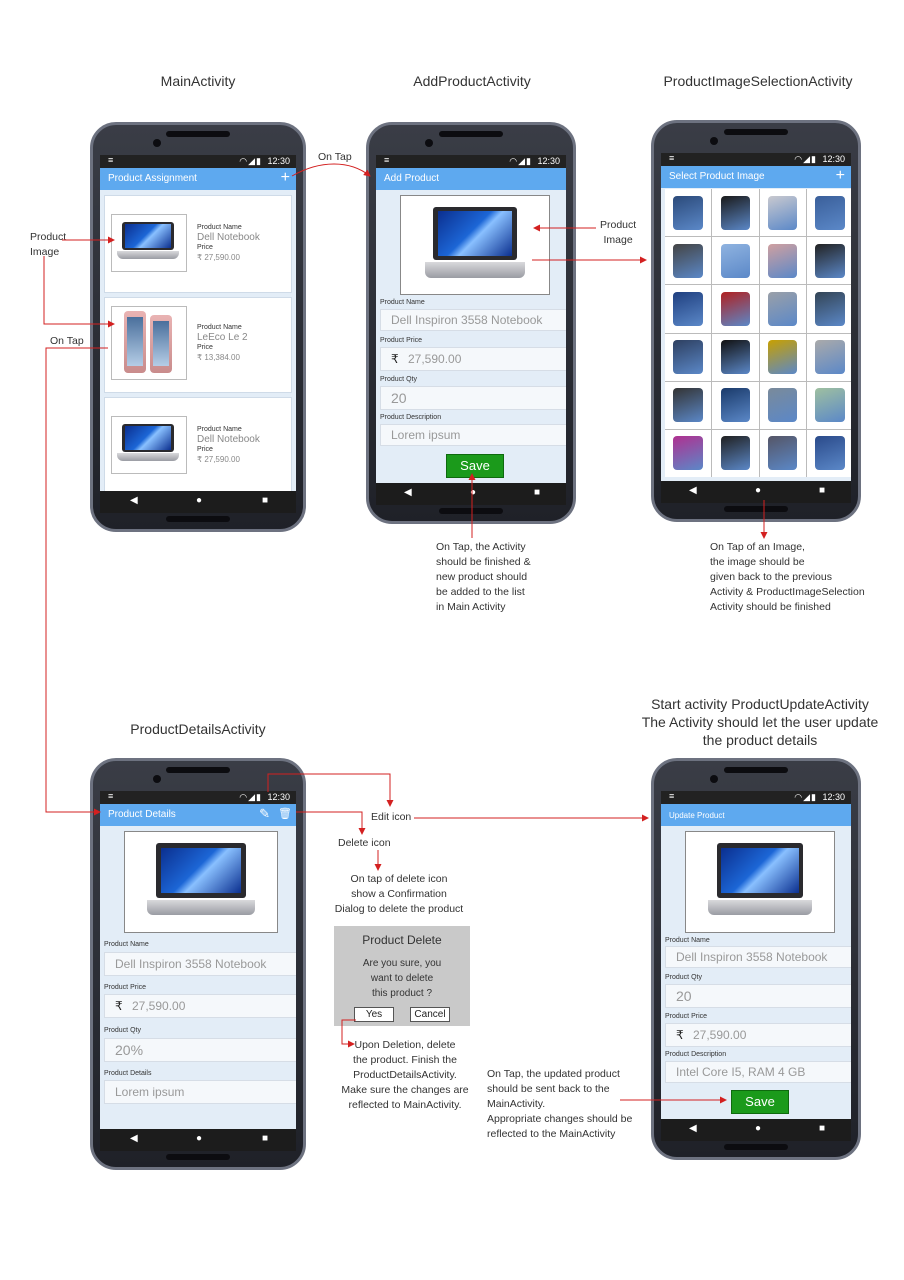  What do you see at coordinates (331, 170) in the screenshot?
I see `arrow-on-tap-add` at bounding box center [331, 170].